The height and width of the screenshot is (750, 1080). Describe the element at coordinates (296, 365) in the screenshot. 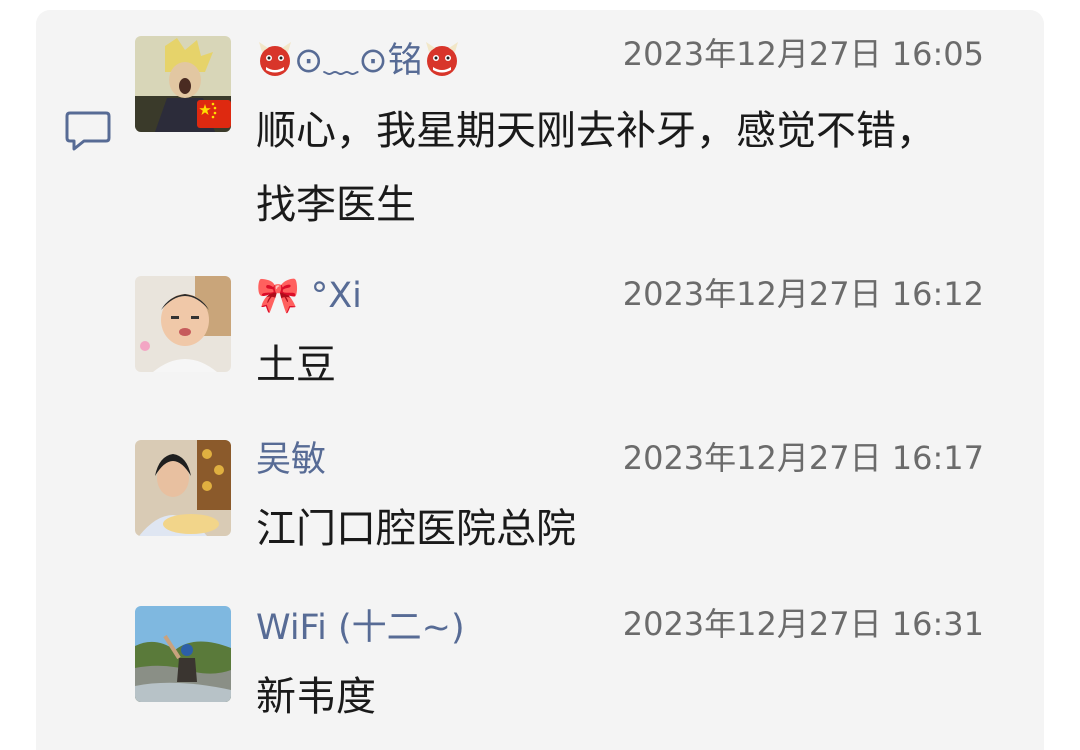

I see `comment-text: 土豆` at that location.